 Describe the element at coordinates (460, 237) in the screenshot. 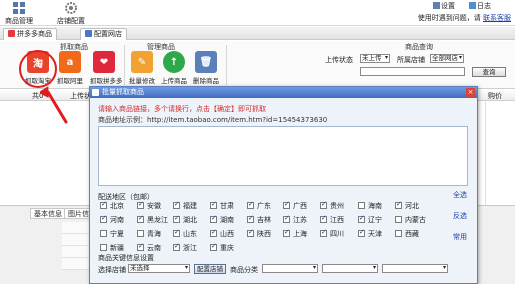

I see `common-regions-link: 常用` at that location.